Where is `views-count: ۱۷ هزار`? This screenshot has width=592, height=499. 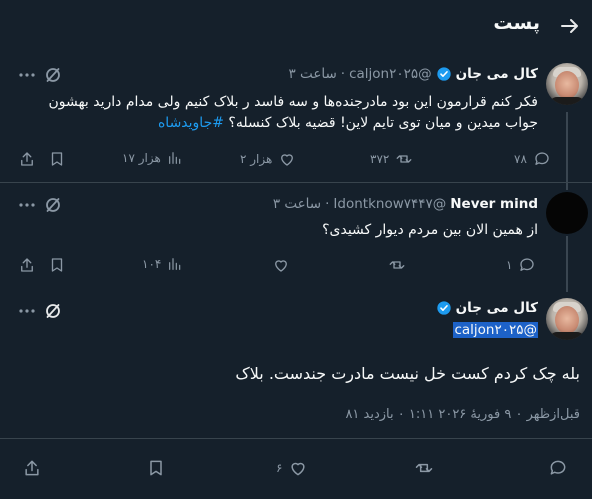
views-count: ۱۷ هزار is located at coordinates (141, 158).